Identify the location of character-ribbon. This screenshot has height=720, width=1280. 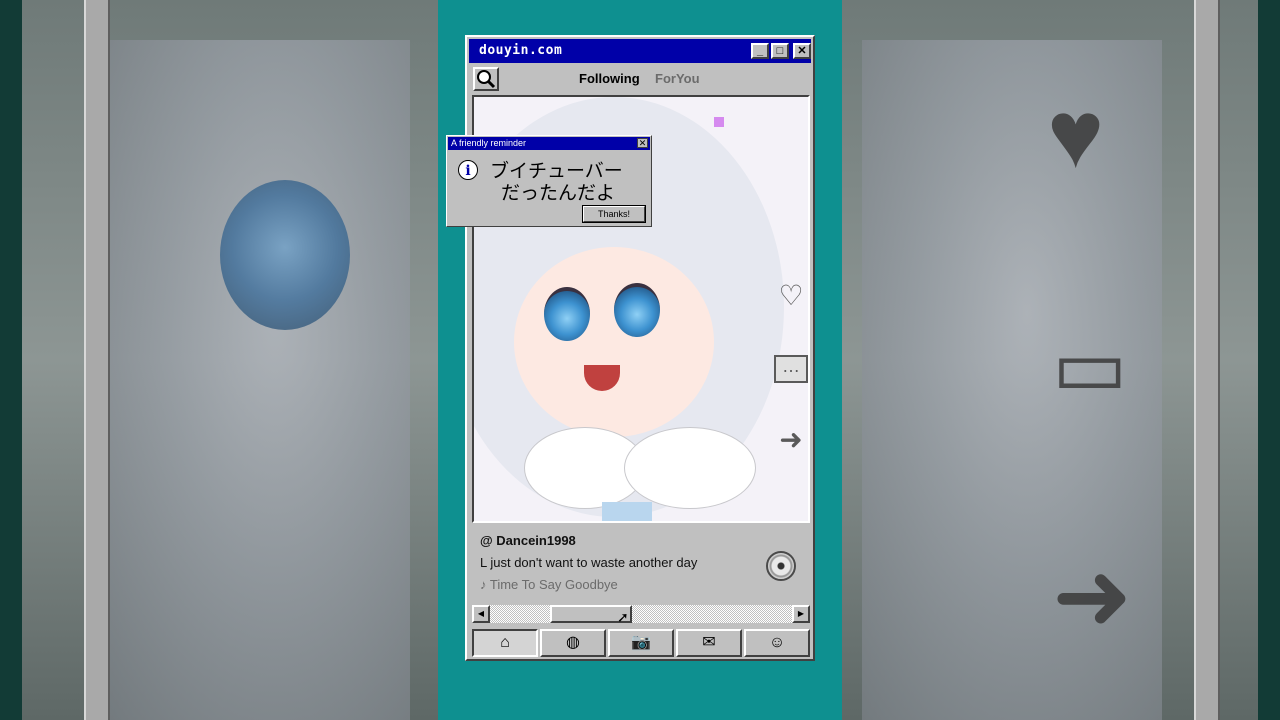
(627, 511).